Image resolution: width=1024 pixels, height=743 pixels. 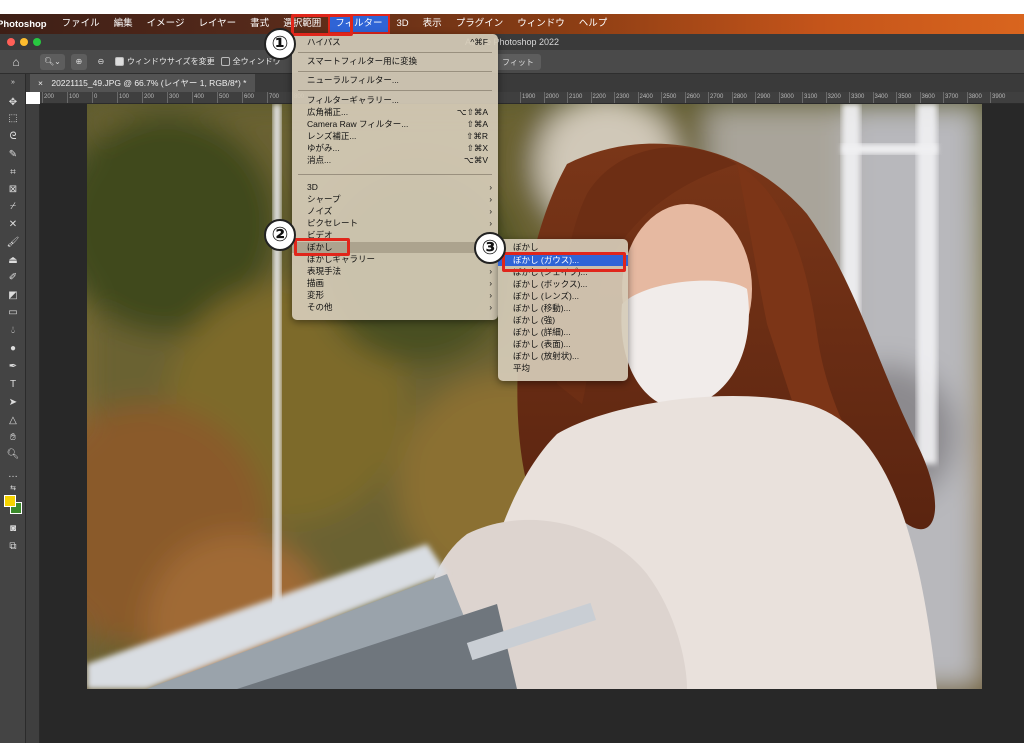 I want to click on menu-plugins: プラグイン, so click(x=480, y=24).